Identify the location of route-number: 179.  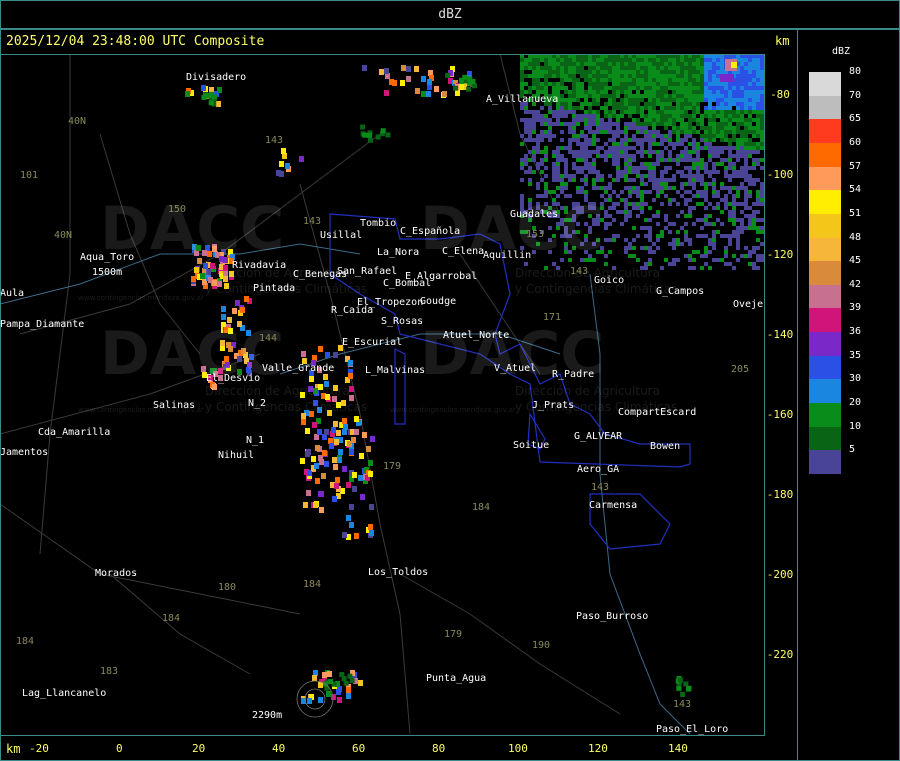
(392, 466).